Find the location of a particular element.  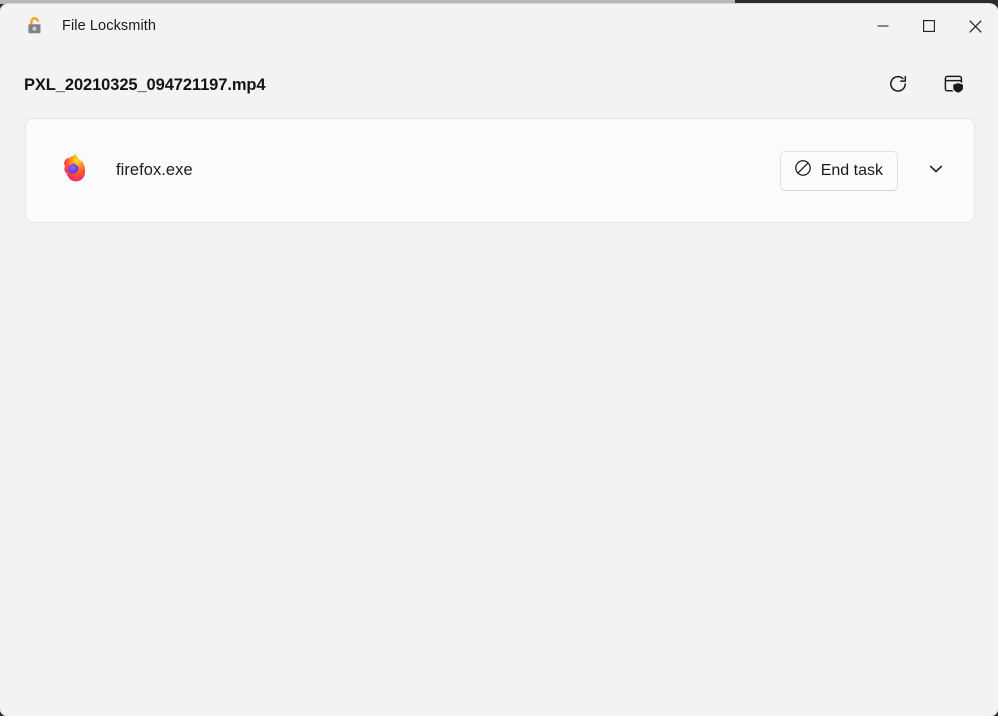

restart-as-administrator-button is located at coordinates (954, 85).